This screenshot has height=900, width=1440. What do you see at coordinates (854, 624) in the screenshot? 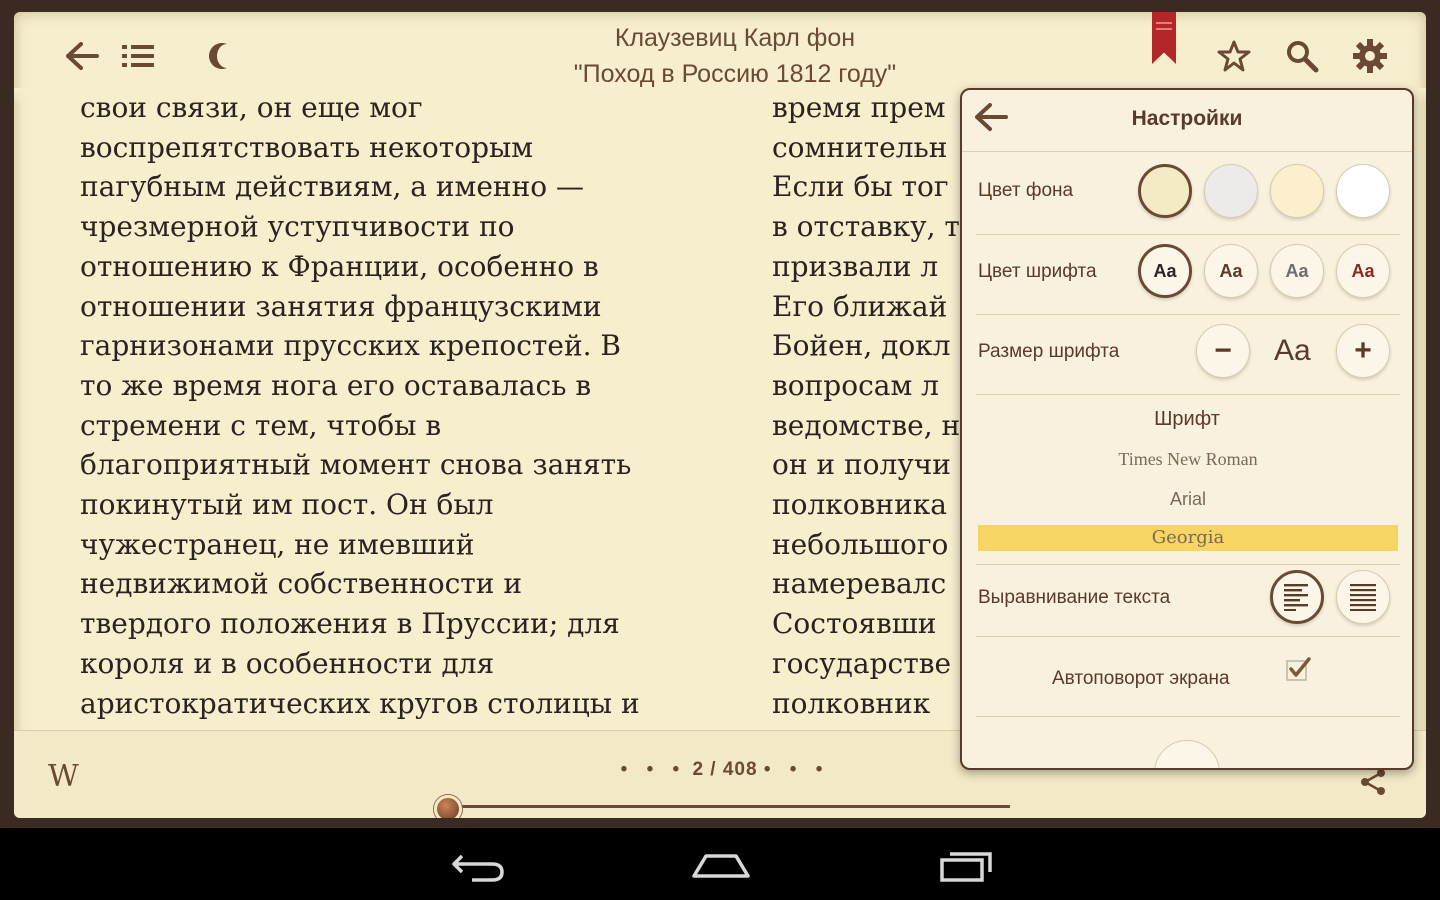
I see `text-line: Состоявши` at bounding box center [854, 624].